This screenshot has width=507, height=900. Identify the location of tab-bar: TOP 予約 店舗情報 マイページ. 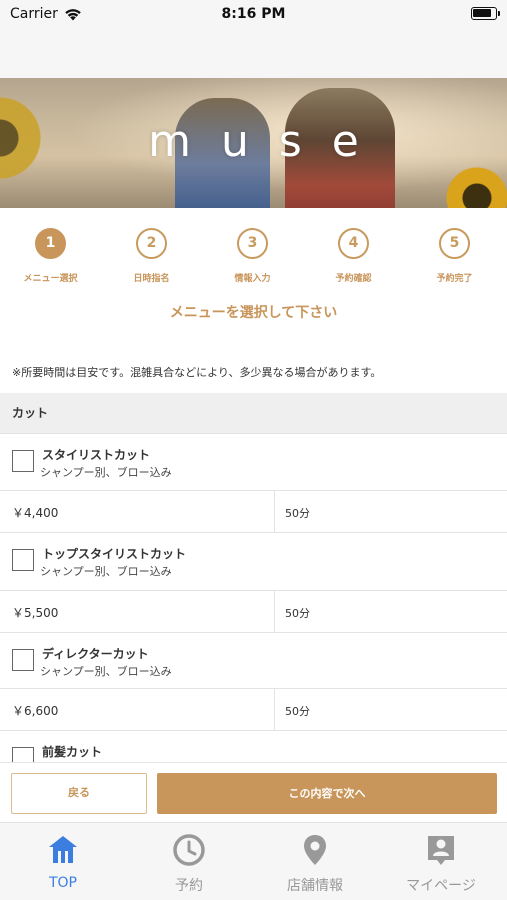
(253, 861).